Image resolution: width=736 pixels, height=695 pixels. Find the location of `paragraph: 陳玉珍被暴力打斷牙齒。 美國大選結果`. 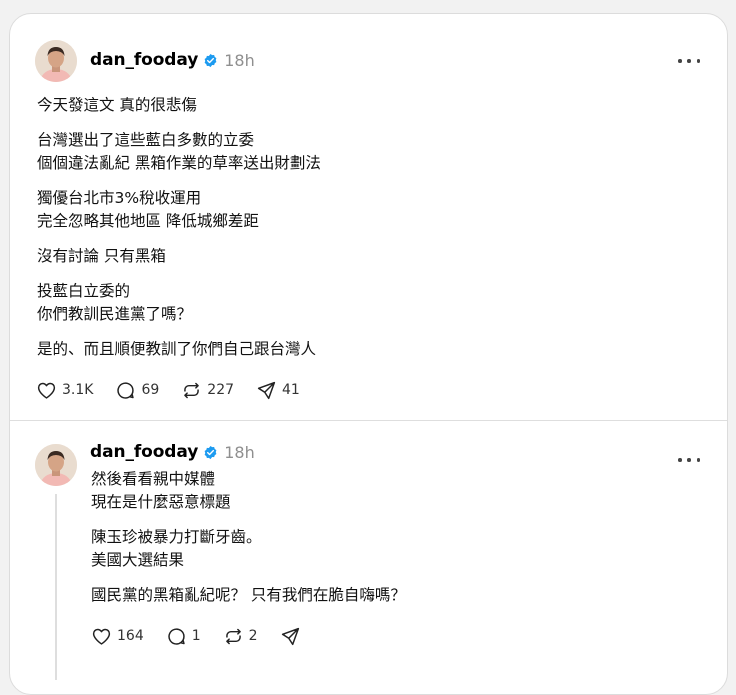

paragraph: 陳玉珍被暴力打斷牙齒。 美國大選結果 is located at coordinates (391, 549).